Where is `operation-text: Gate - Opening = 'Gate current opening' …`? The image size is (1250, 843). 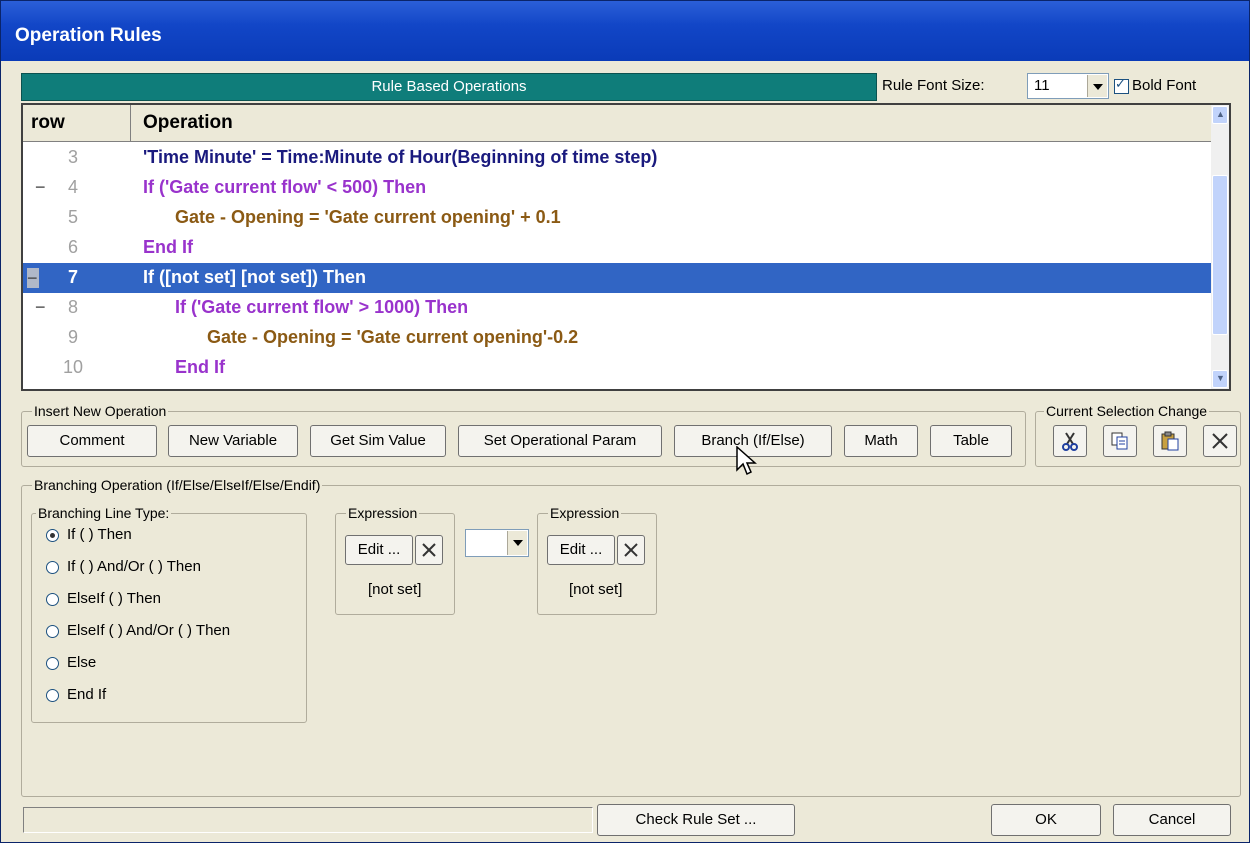
operation-text: Gate - Opening = 'Gate current opening' … is located at coordinates (368, 217).